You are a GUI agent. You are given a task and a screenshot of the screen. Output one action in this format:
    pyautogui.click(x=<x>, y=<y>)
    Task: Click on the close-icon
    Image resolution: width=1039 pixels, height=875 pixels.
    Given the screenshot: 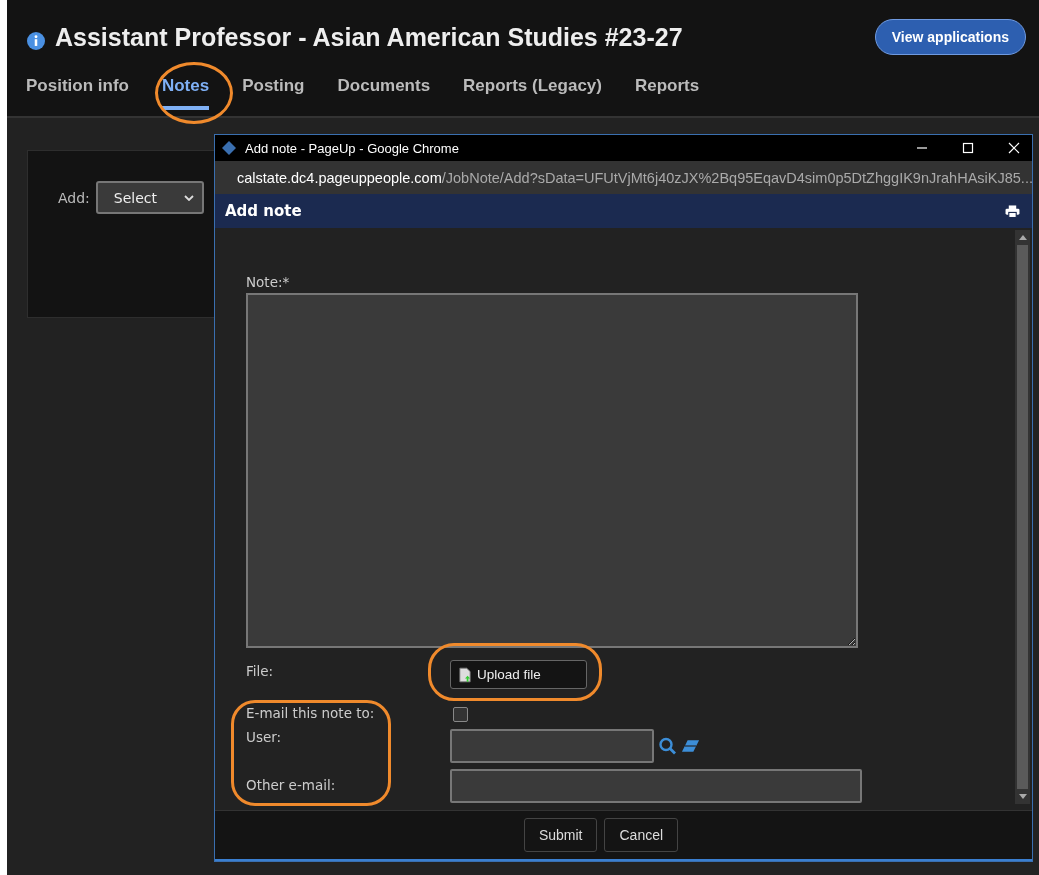 What is the action you would take?
    pyautogui.click(x=1014, y=148)
    